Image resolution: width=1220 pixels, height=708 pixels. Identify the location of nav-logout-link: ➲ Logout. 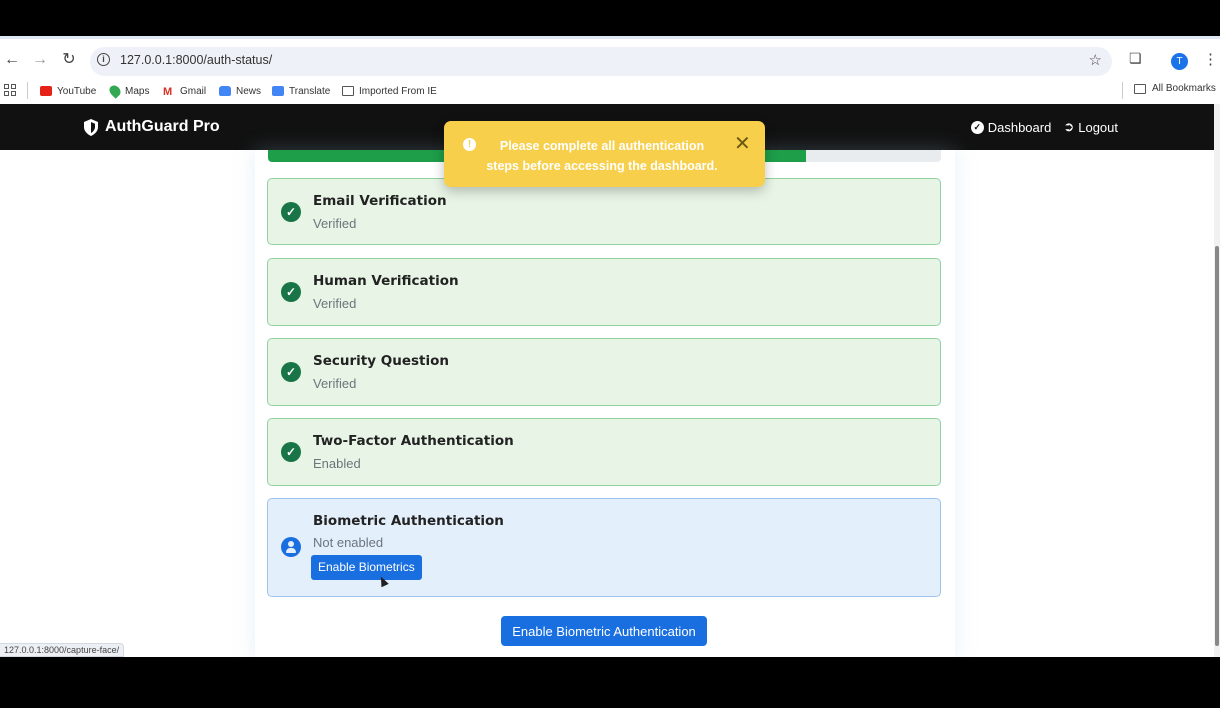
(1090, 127).